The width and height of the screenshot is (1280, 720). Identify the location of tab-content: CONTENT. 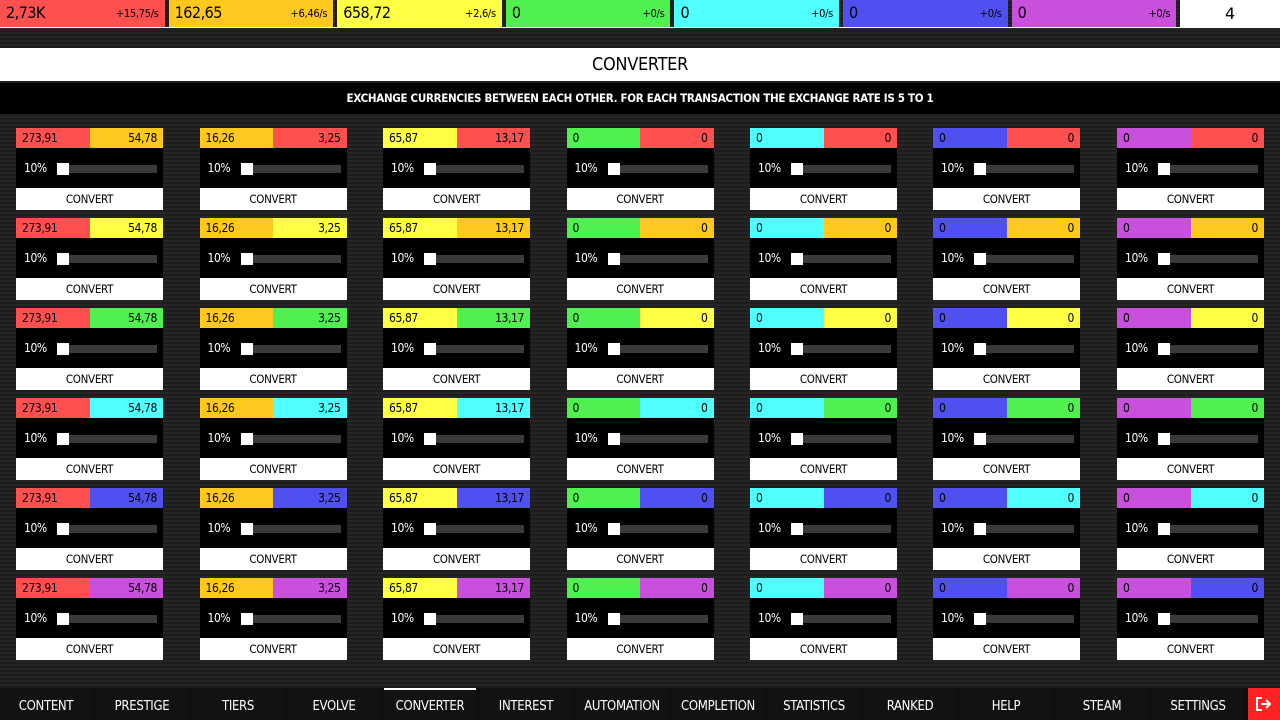
(46, 704).